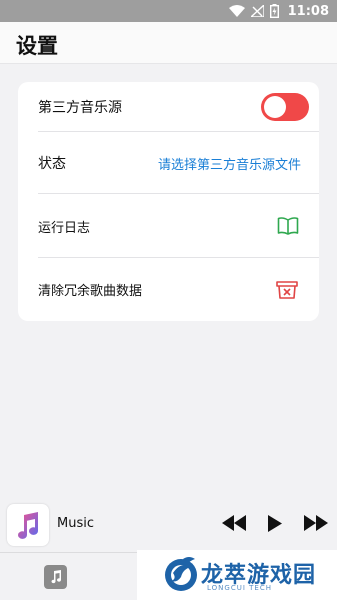 This screenshot has height=600, width=337. I want to click on status-row: 状态 请选择第三方音乐源文件, so click(168, 163).